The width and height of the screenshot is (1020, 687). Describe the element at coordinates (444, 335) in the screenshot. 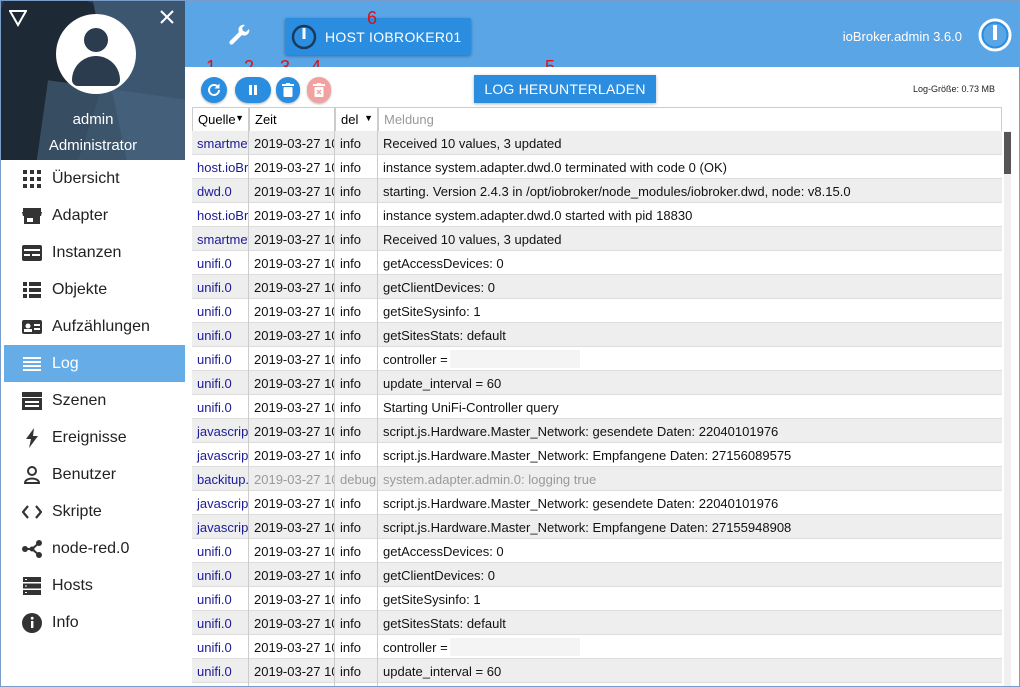

I see `cell-message-text: getSitesStats: default` at that location.